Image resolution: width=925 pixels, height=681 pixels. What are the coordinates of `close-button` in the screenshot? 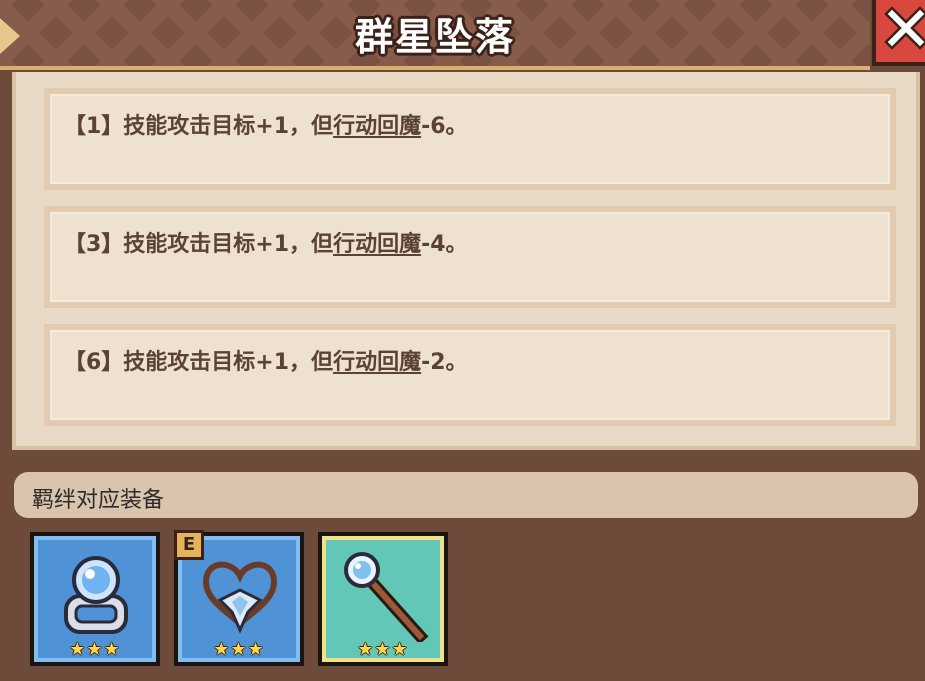 It's located at (898, 33).